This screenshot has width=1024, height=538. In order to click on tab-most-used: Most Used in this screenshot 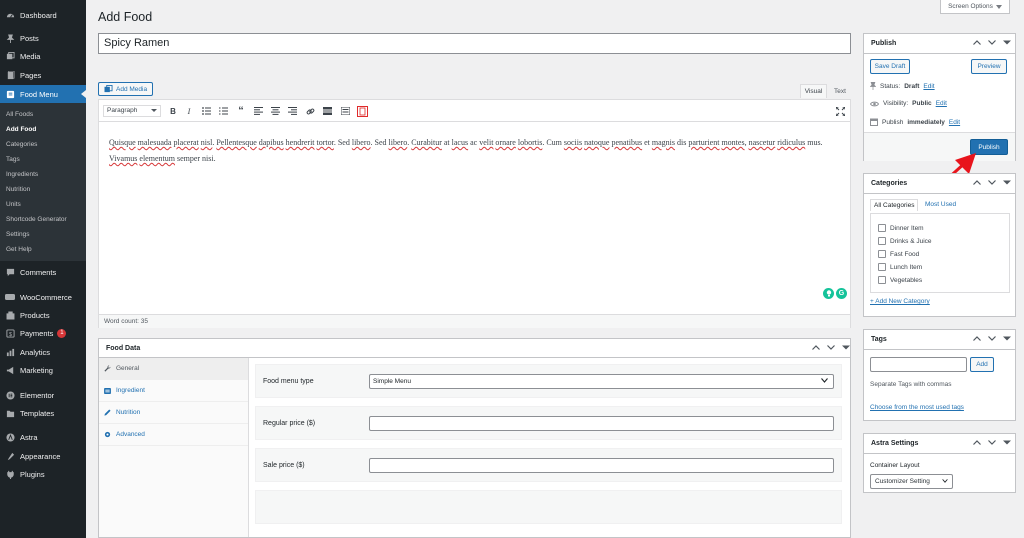, I will do `click(940, 204)`.